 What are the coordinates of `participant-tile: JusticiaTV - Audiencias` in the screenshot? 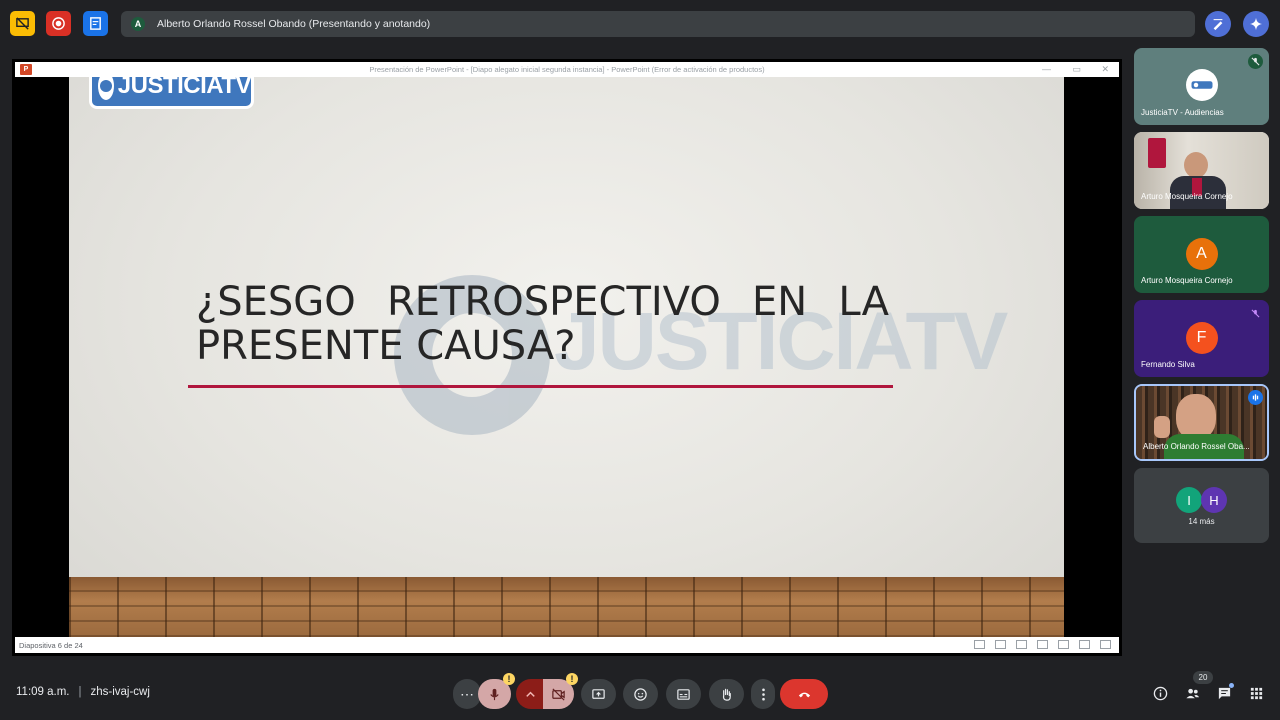 It's located at (1201, 86).